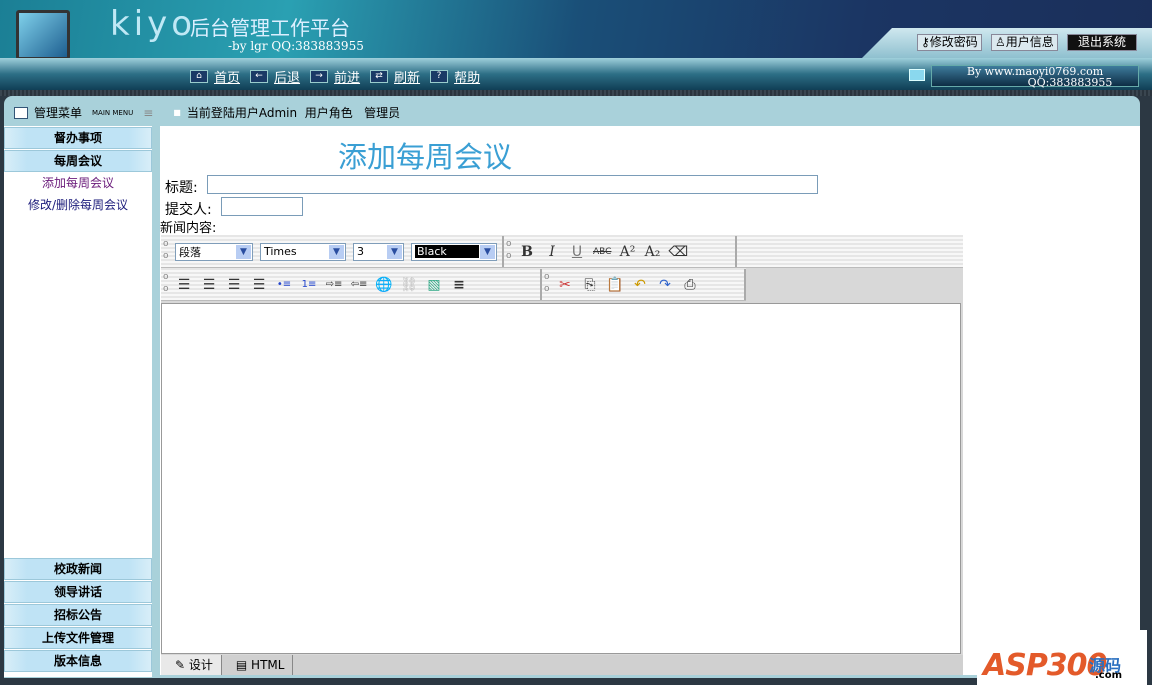  I want to click on tab-label: HTML, so click(268, 665).